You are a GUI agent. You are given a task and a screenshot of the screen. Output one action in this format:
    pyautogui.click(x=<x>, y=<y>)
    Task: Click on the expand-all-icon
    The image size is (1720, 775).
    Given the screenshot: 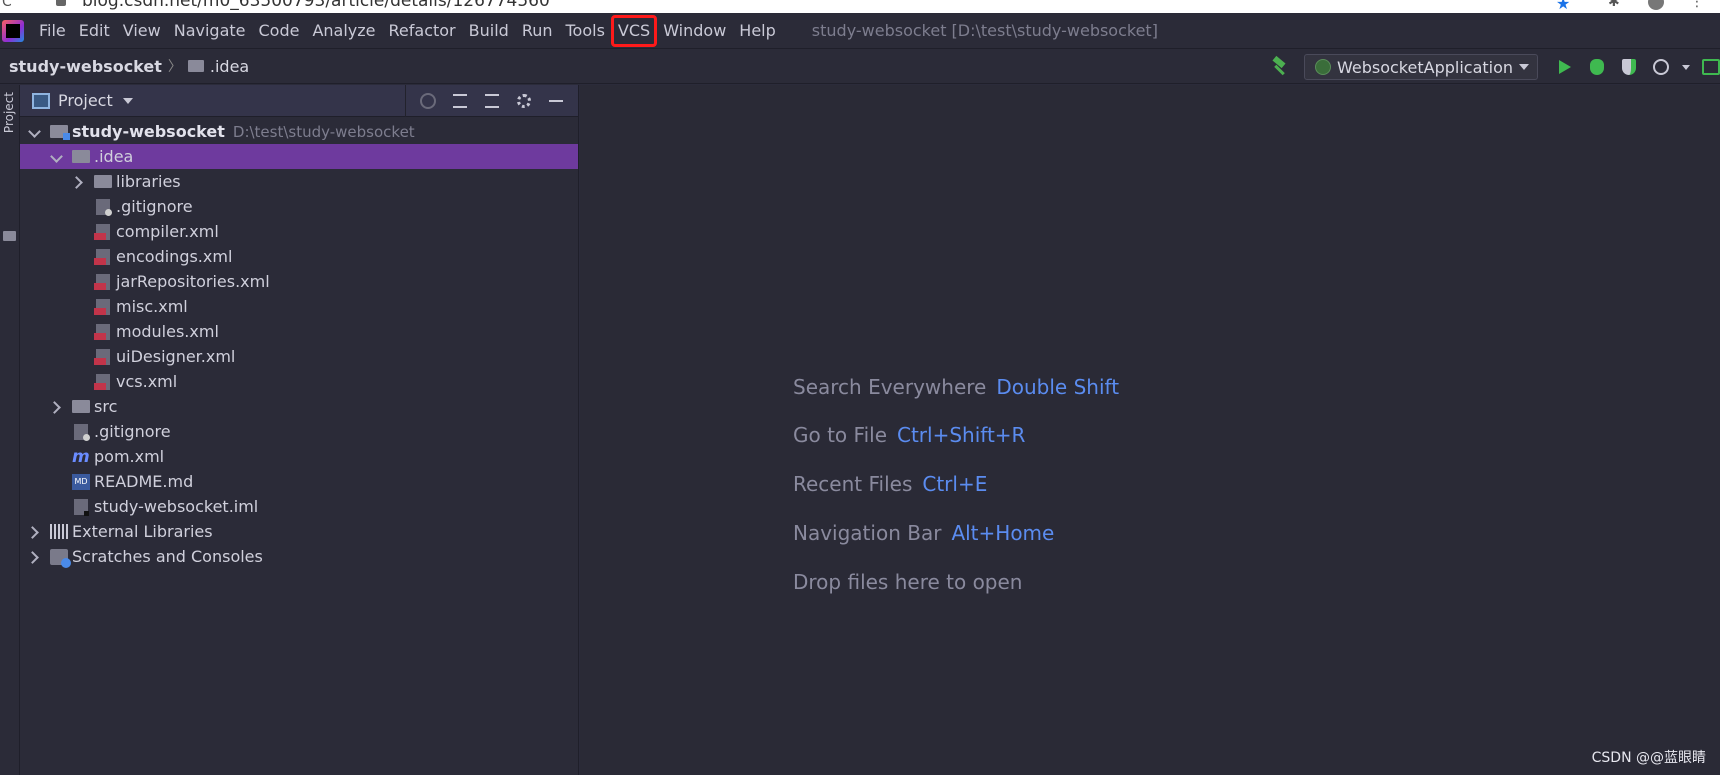 What is the action you would take?
    pyautogui.click(x=460, y=101)
    